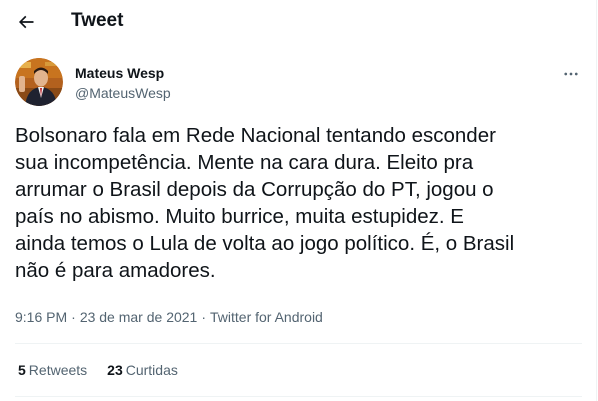 The height and width of the screenshot is (401, 598). What do you see at coordinates (266, 317) in the screenshot?
I see `tweet-source-link: Twitter for Android` at bounding box center [266, 317].